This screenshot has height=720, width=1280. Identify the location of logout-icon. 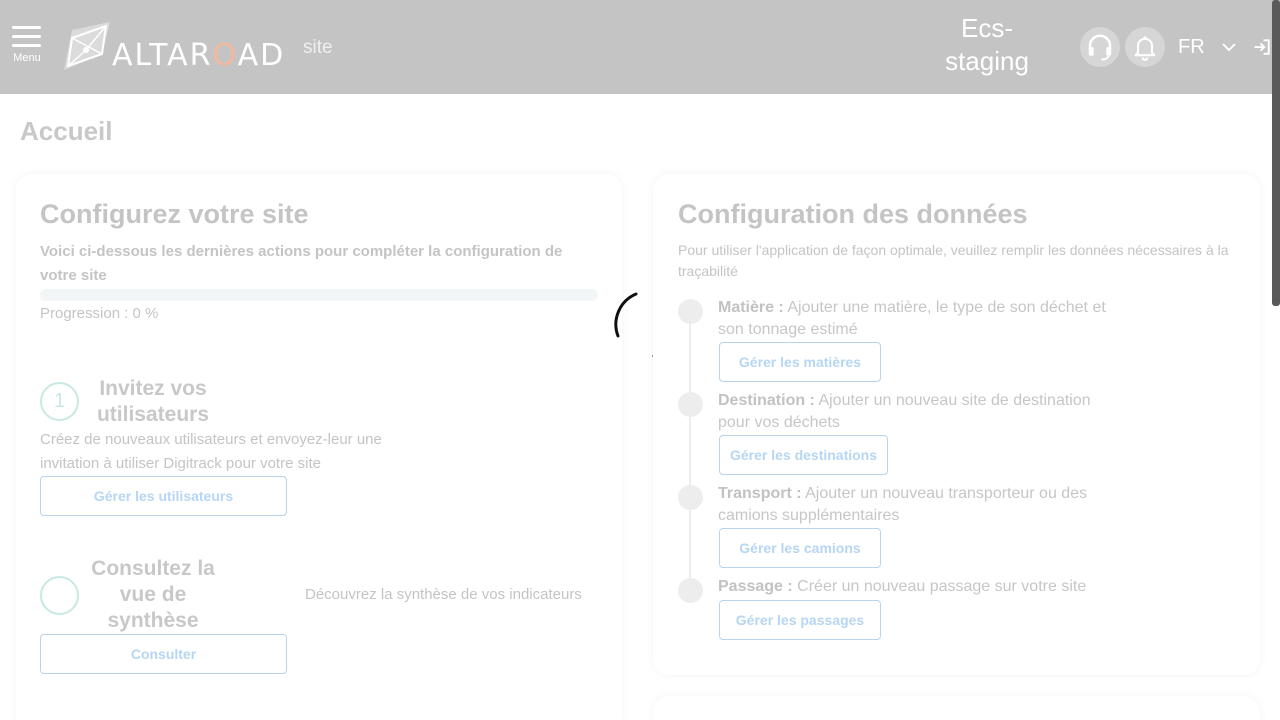
(1262, 47).